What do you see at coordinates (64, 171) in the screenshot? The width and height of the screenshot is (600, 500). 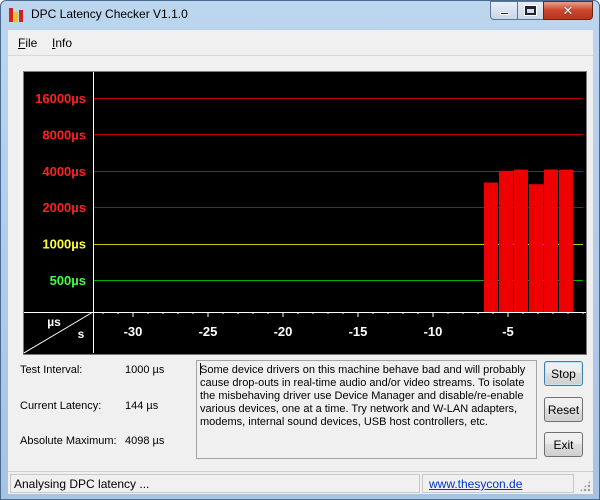 I see `y-tick-label: 4000µs` at bounding box center [64, 171].